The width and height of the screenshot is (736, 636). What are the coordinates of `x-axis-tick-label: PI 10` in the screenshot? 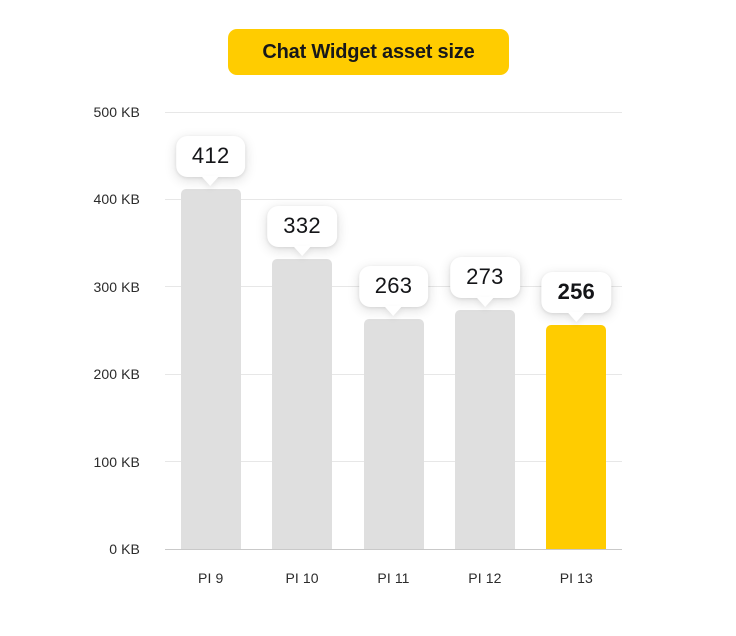 It's located at (302, 578).